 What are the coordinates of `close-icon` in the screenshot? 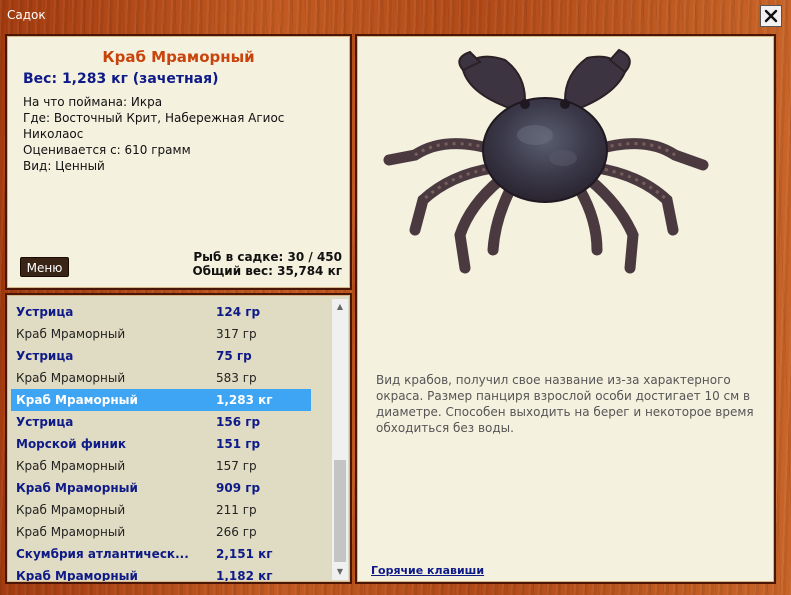 It's located at (771, 16).